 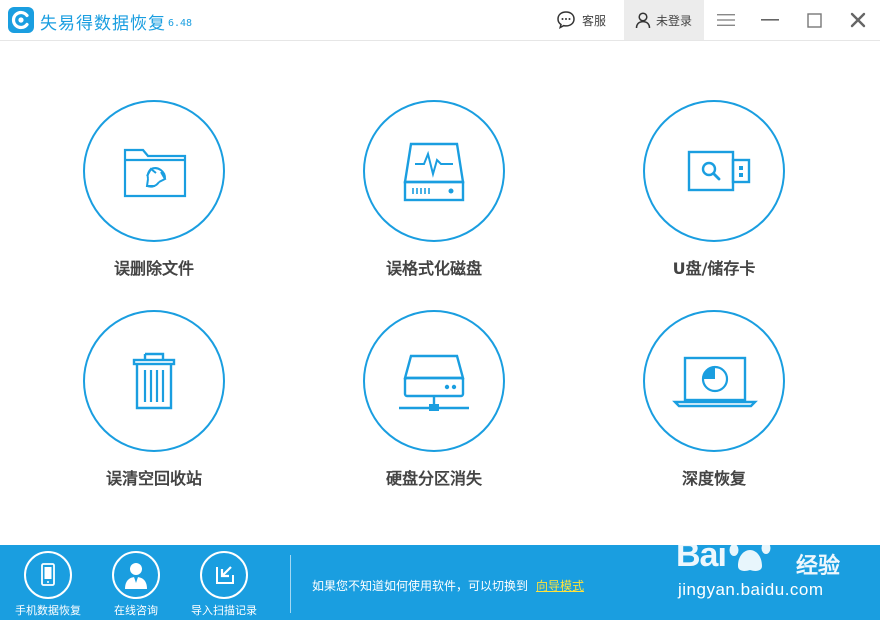 I want to click on baidu-paw-icon, so click(x=750, y=550).